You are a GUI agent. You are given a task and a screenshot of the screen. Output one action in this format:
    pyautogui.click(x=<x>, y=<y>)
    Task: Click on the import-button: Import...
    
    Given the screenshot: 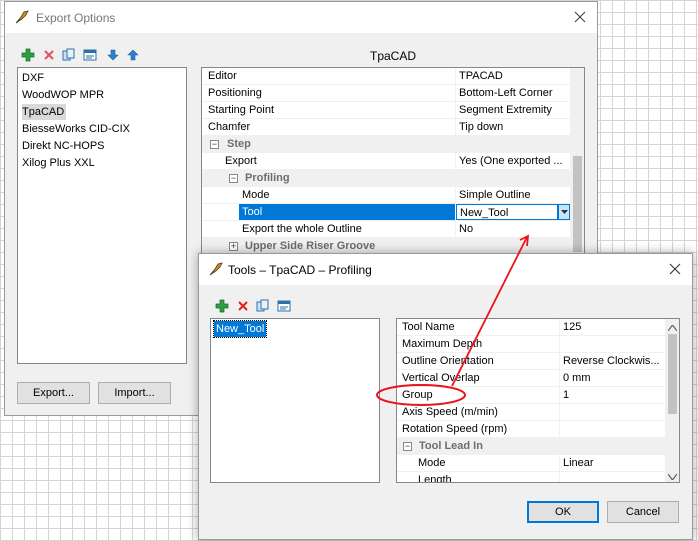 What is the action you would take?
    pyautogui.click(x=134, y=393)
    